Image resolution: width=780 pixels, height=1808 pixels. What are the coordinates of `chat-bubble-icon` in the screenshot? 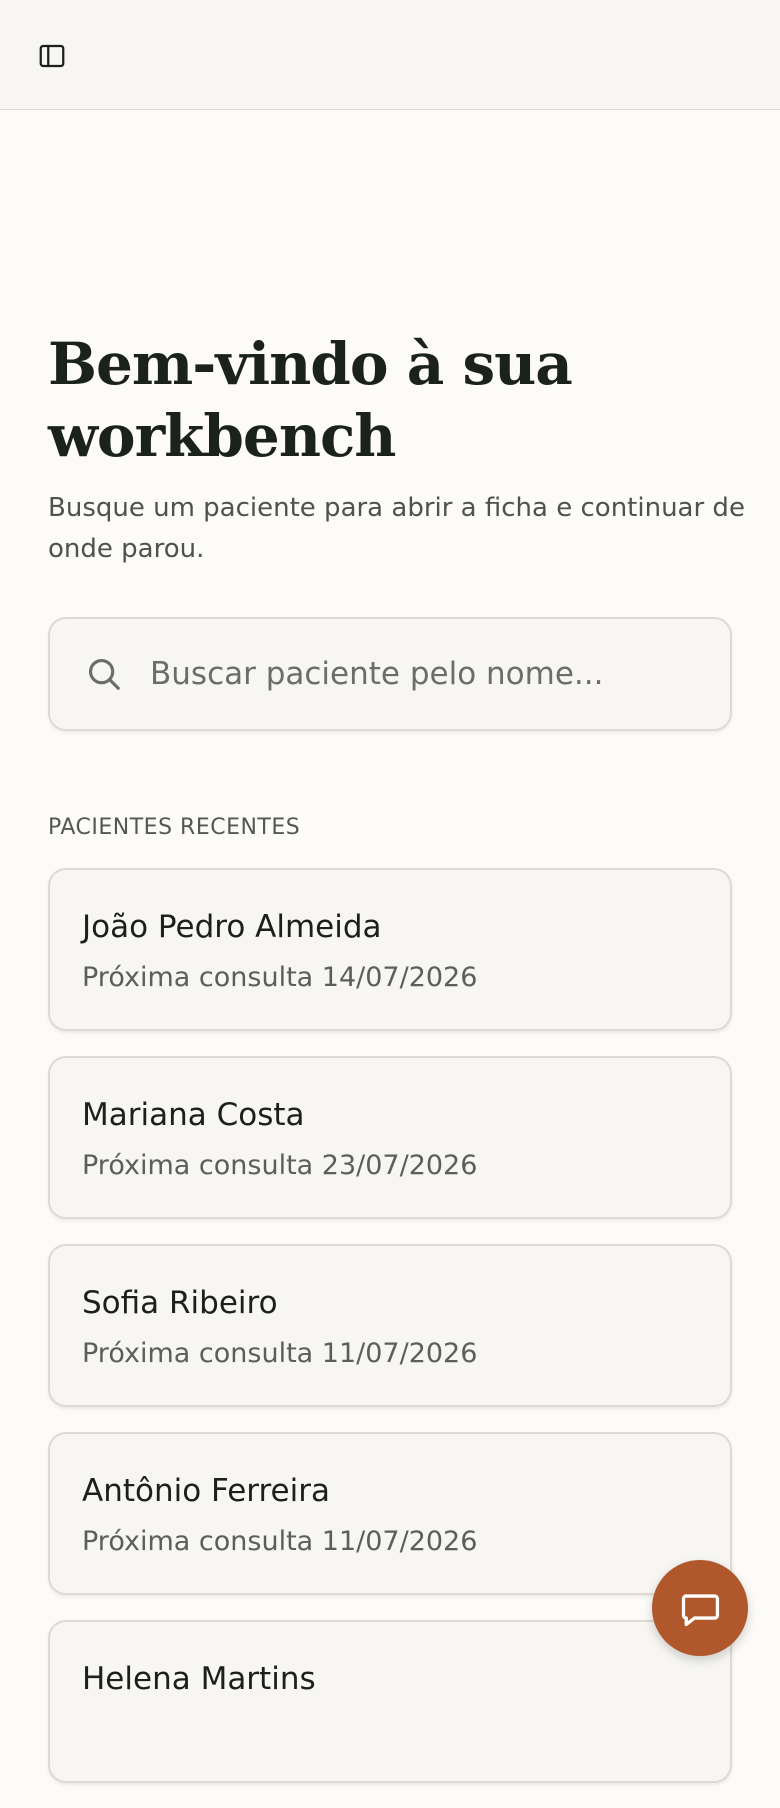 It's located at (700, 1610).